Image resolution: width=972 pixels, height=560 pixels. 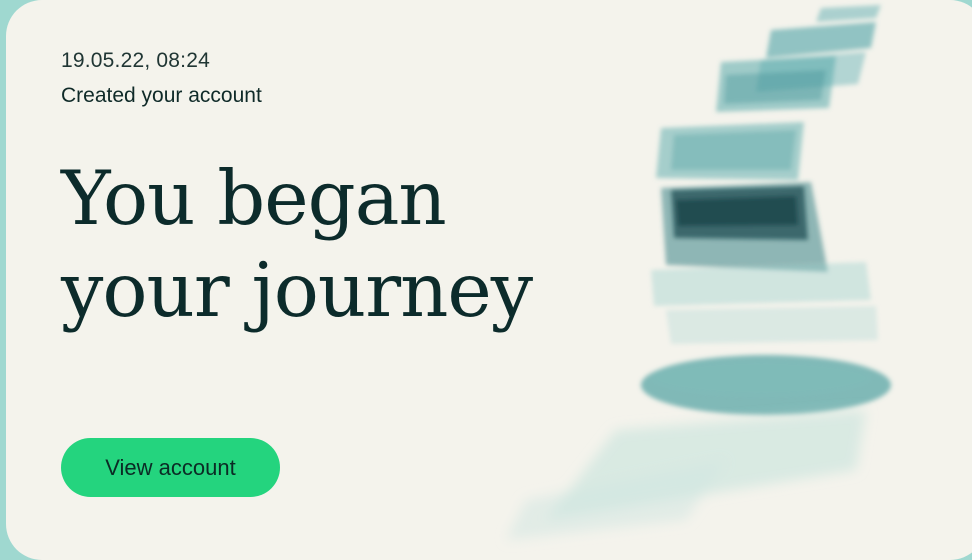 I want to click on timestamp: 19.05.22, 08:24, so click(x=135, y=60).